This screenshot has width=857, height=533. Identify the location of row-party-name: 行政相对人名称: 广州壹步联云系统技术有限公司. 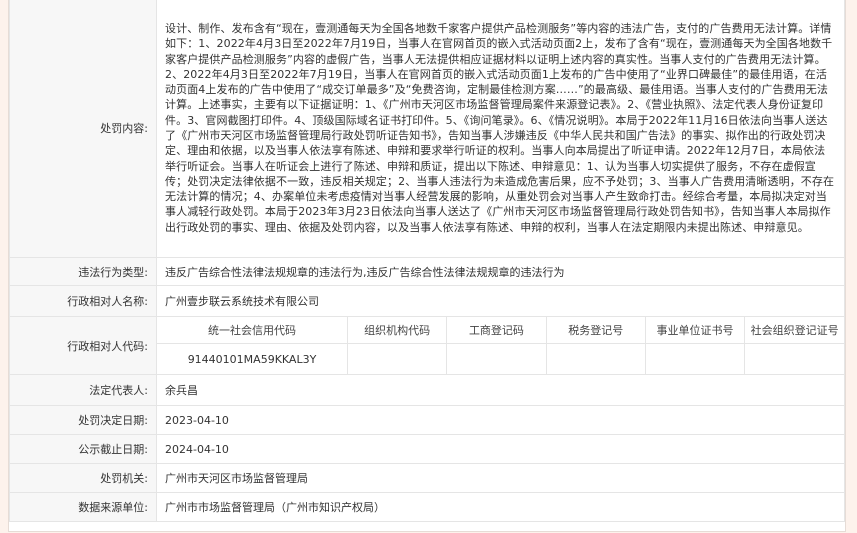
(427, 301).